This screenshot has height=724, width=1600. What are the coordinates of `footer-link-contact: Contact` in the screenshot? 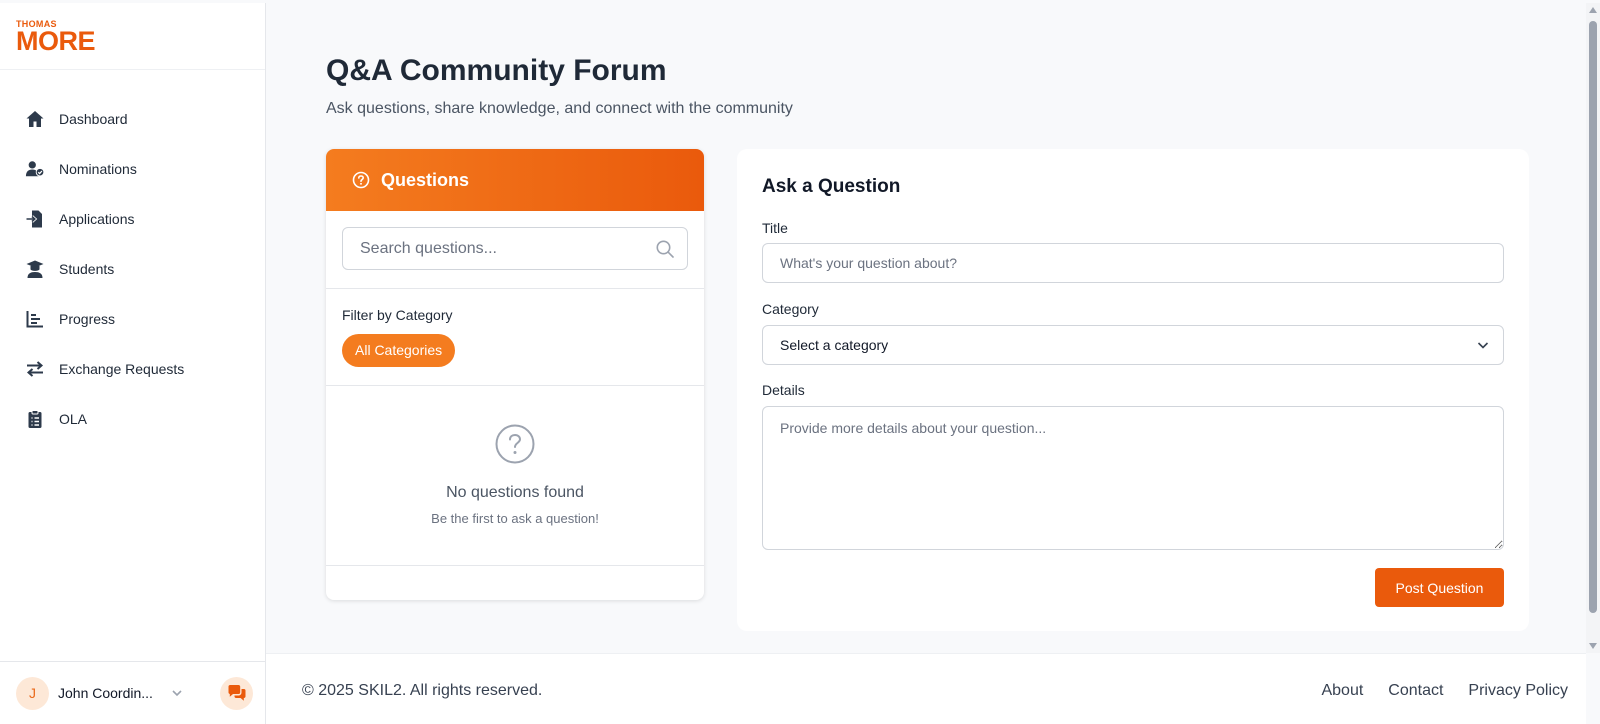 It's located at (1415, 691).